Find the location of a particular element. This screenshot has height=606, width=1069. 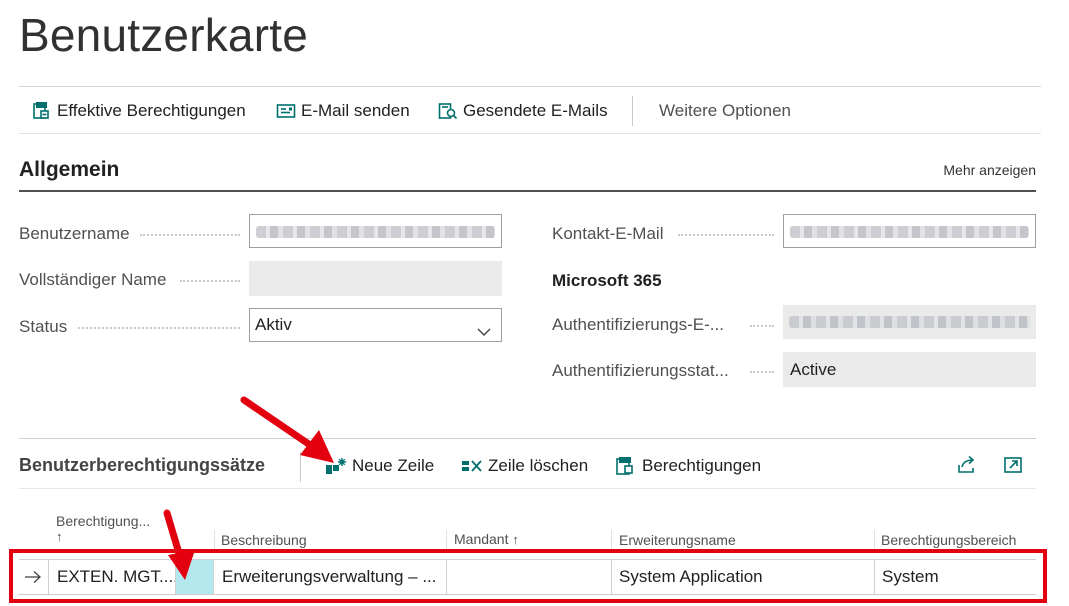

col-header-permission-set: Berechtigung... ↑ is located at coordinates (103, 528).